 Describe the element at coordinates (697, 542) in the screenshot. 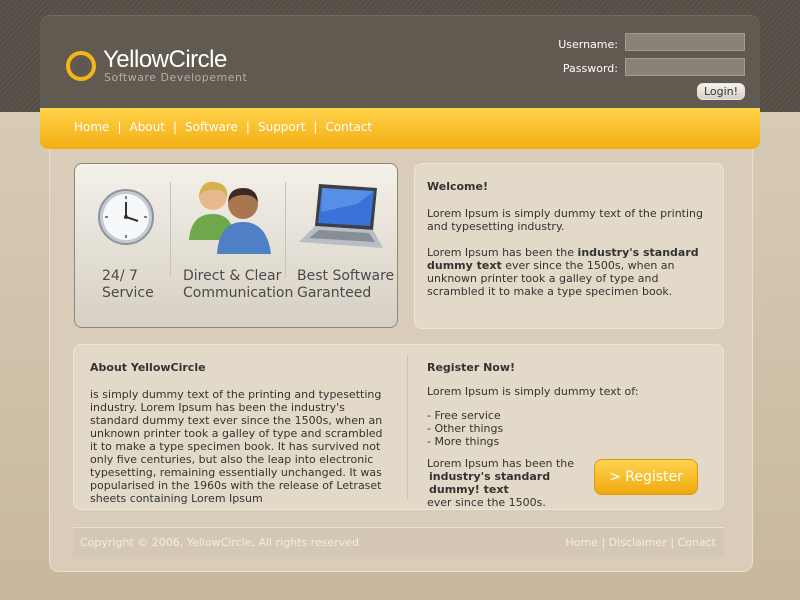

I see `footer-link-contact: Conact` at that location.